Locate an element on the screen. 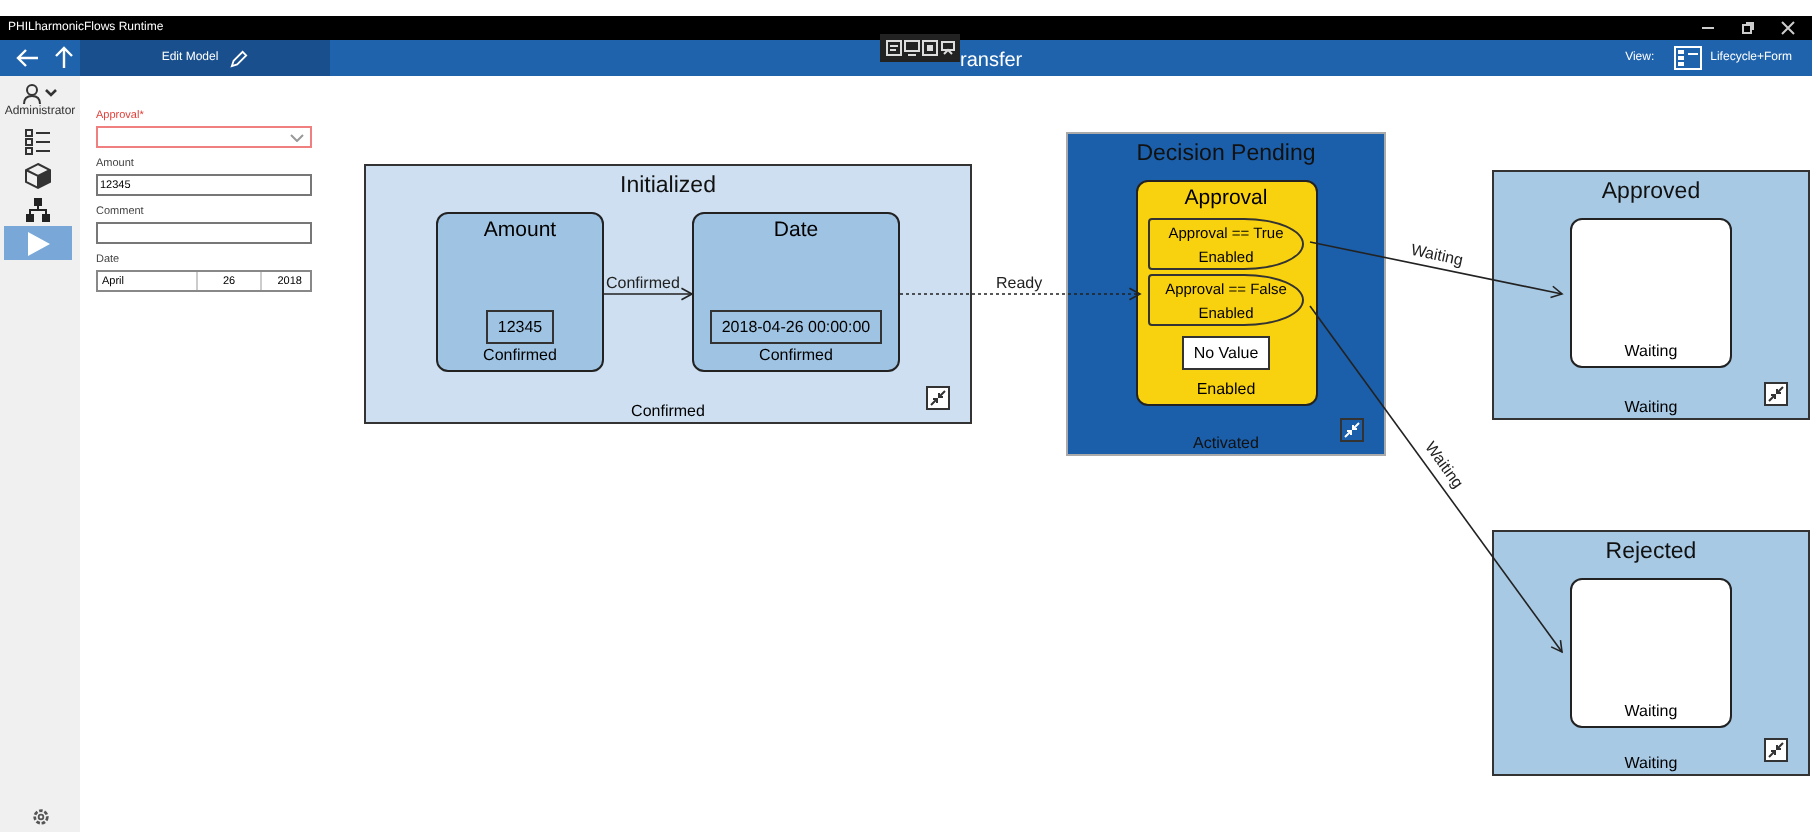  back-arrow-icon is located at coordinates (28, 58).